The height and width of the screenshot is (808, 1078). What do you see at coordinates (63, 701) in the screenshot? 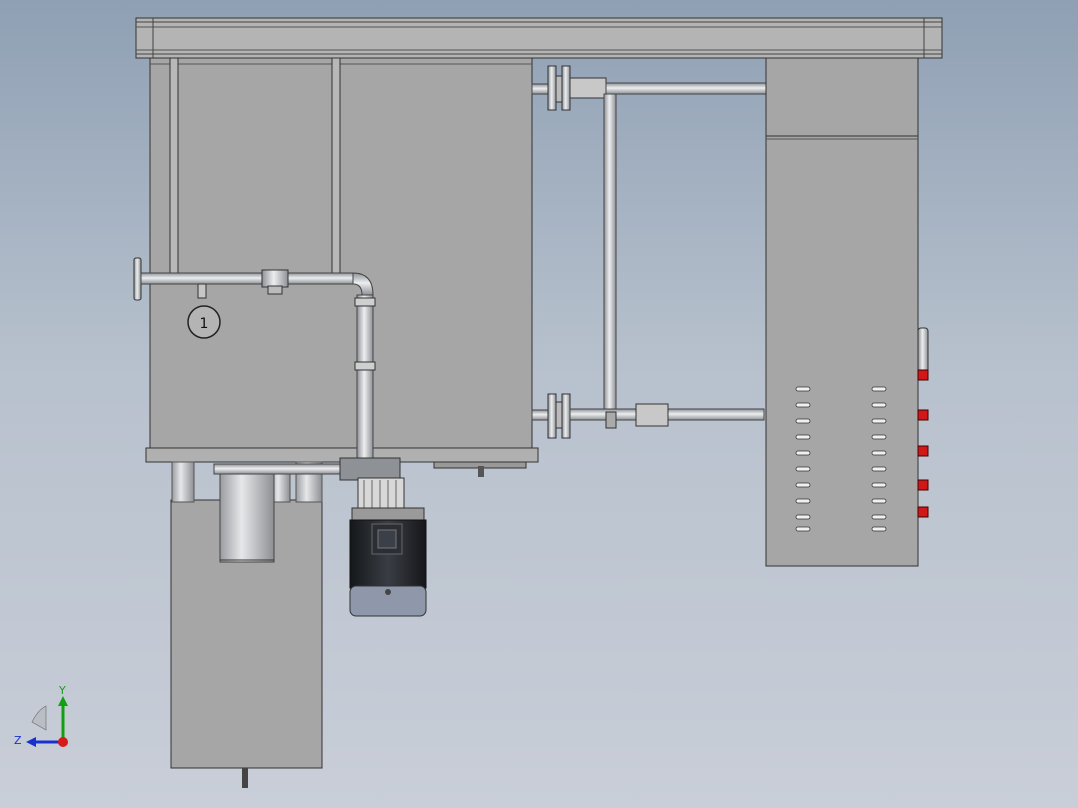
I see `y-axis-arrow` at bounding box center [63, 701].